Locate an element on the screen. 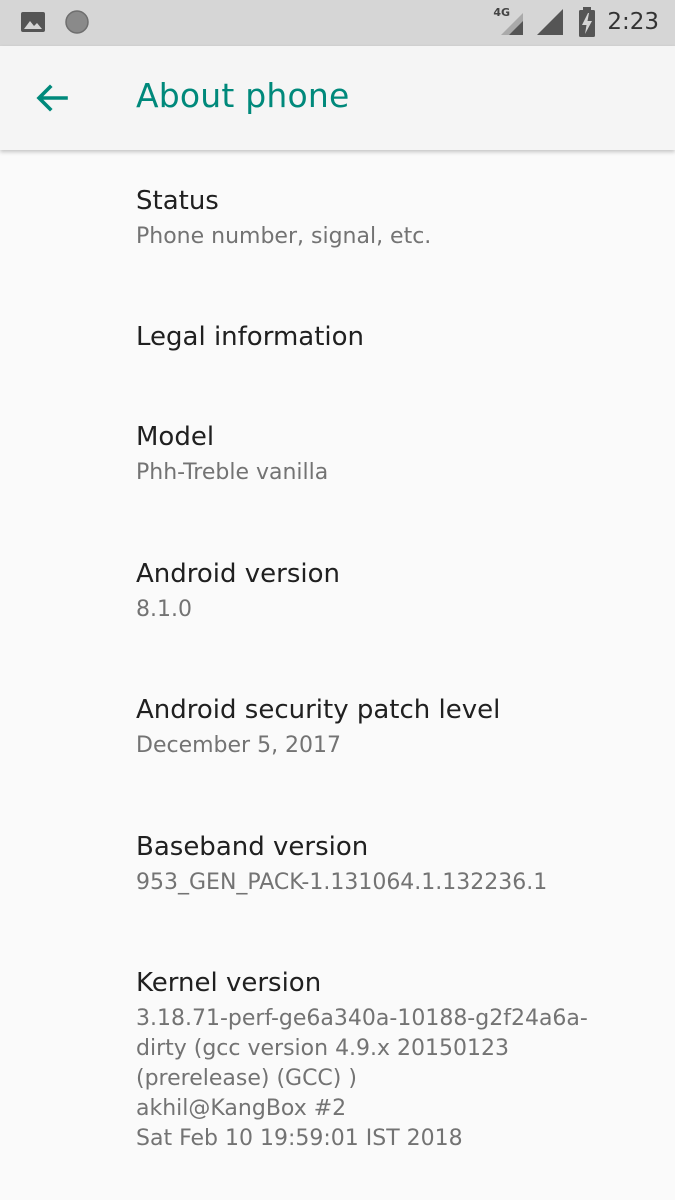 Image resolution: width=675 pixels, height=1200 pixels. app-toolbar: About phone is located at coordinates (337, 98).